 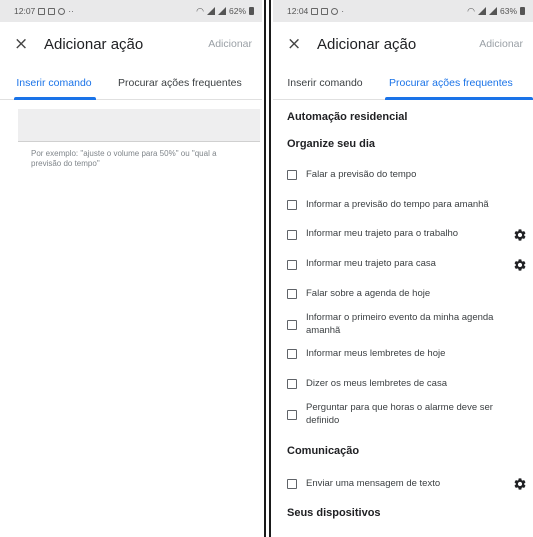 I want to click on status-time: 12:07, so click(x=25, y=11).